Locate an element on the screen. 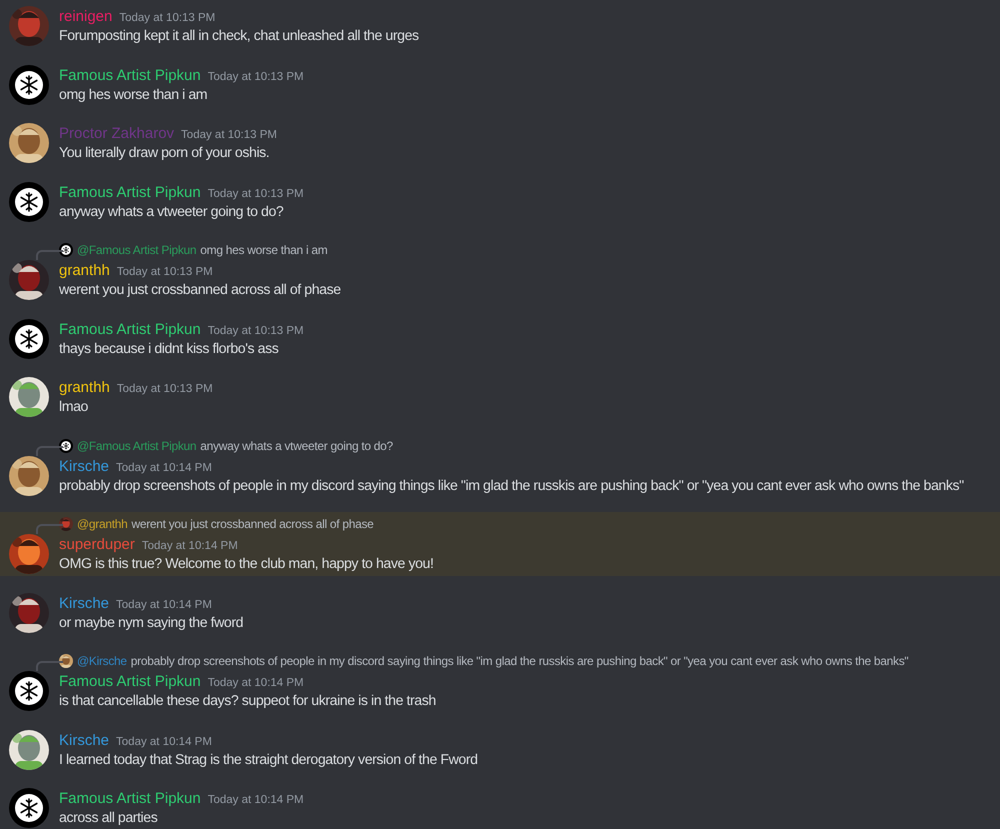  message-text: probably drop screenshots of people in my discord saying things like "im glad the russkis are pushing back" or "yea you cant ever ask who owns the banks" is located at coordinates (511, 486).